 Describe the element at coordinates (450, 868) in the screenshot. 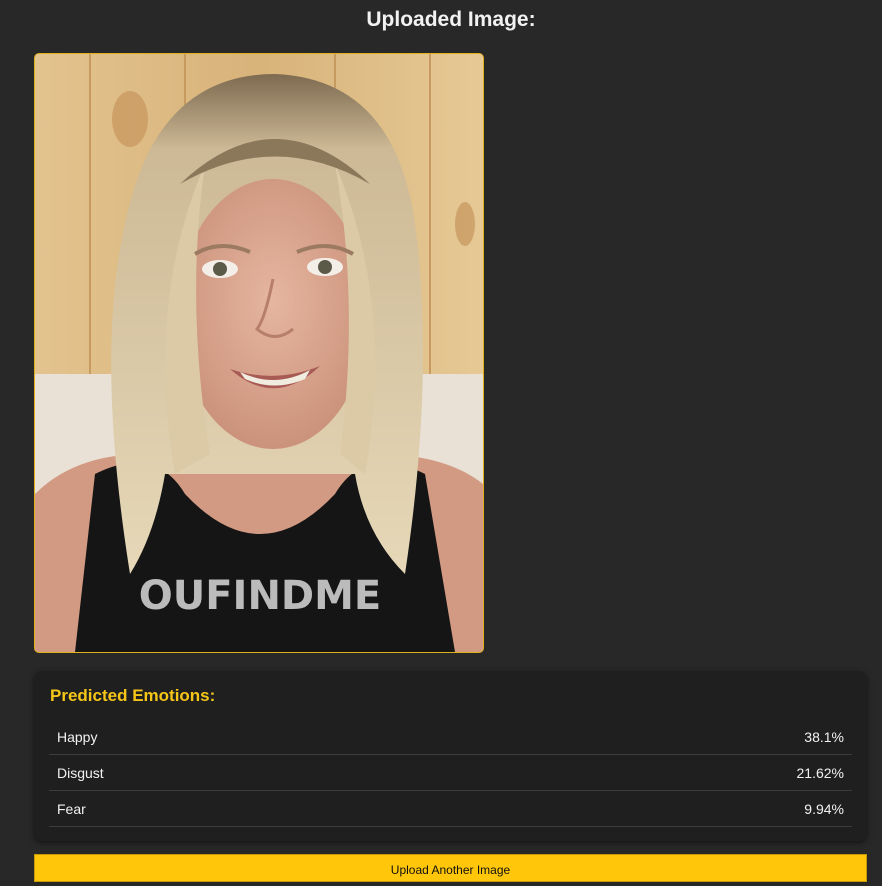

I see `upload-another-image-button: Upload Another Image` at that location.